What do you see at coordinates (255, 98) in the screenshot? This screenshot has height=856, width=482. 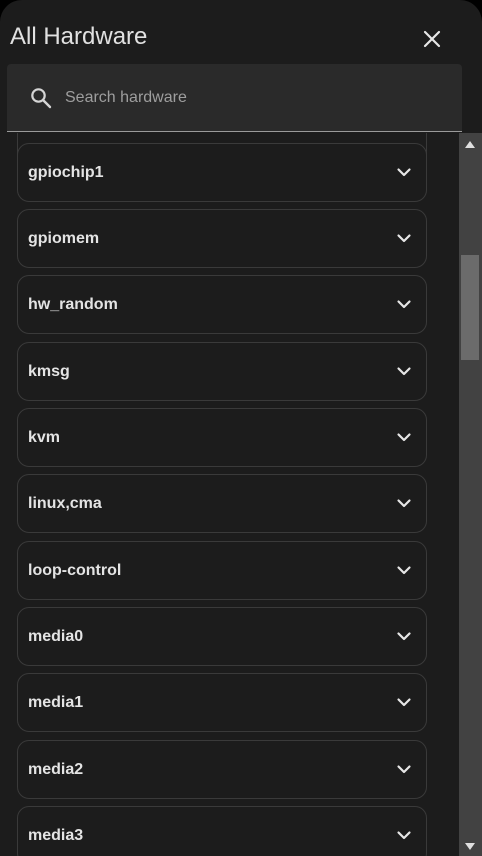 I see `search-input` at bounding box center [255, 98].